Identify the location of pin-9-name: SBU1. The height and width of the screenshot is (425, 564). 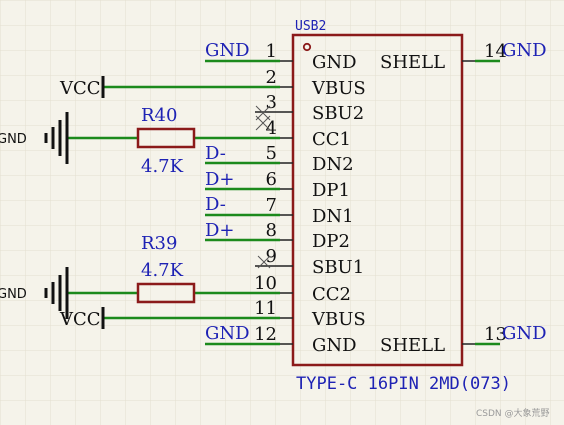
(338, 267).